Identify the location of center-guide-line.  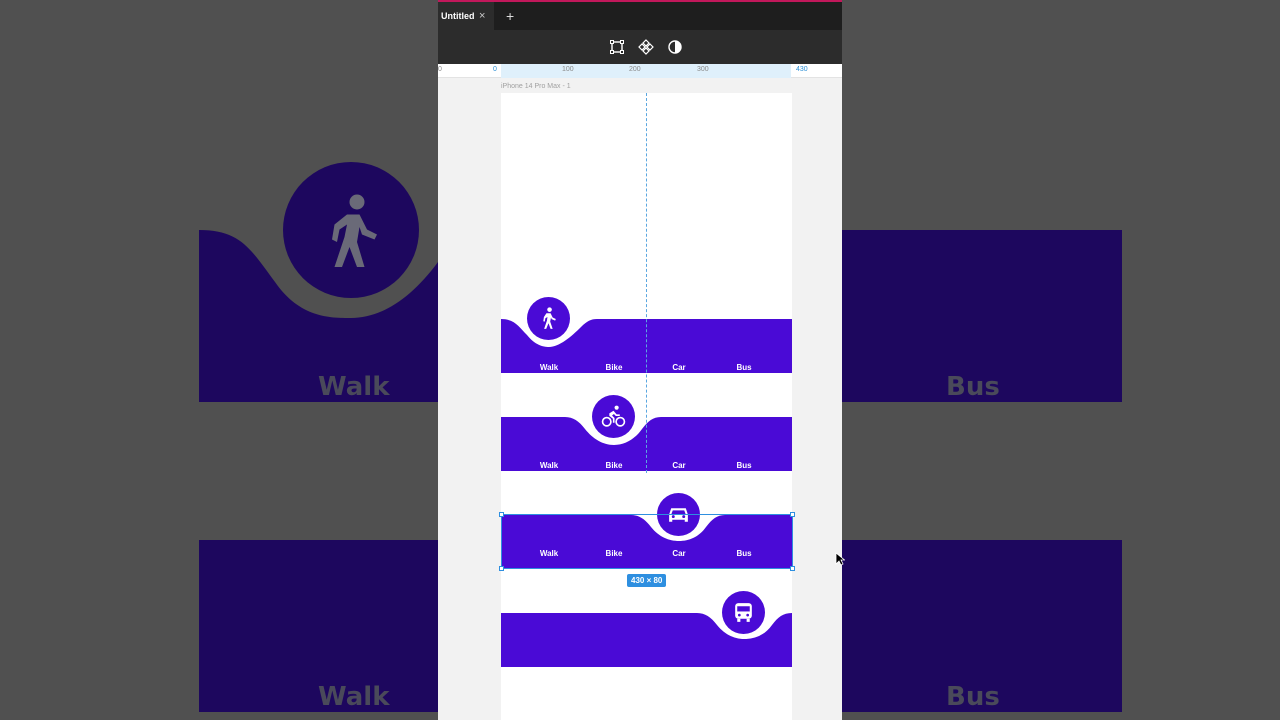
(646, 283).